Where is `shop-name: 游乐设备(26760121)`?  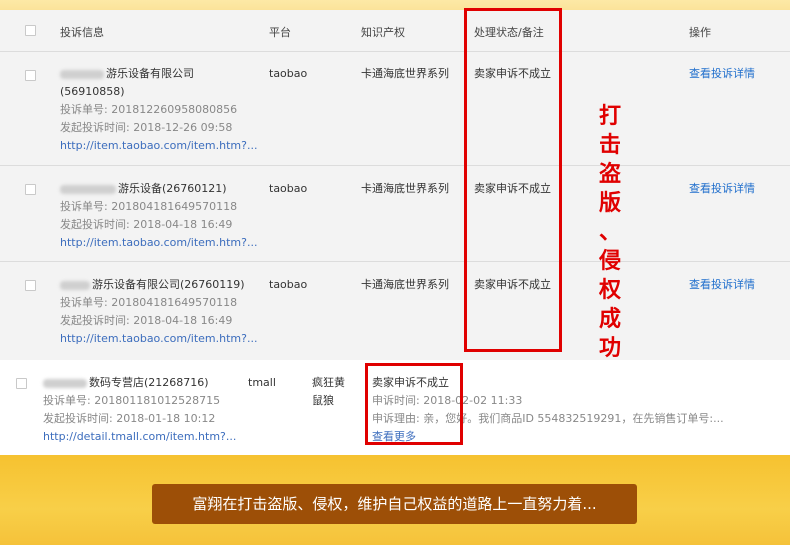 shop-name: 游乐设备(26760121) is located at coordinates (160, 189).